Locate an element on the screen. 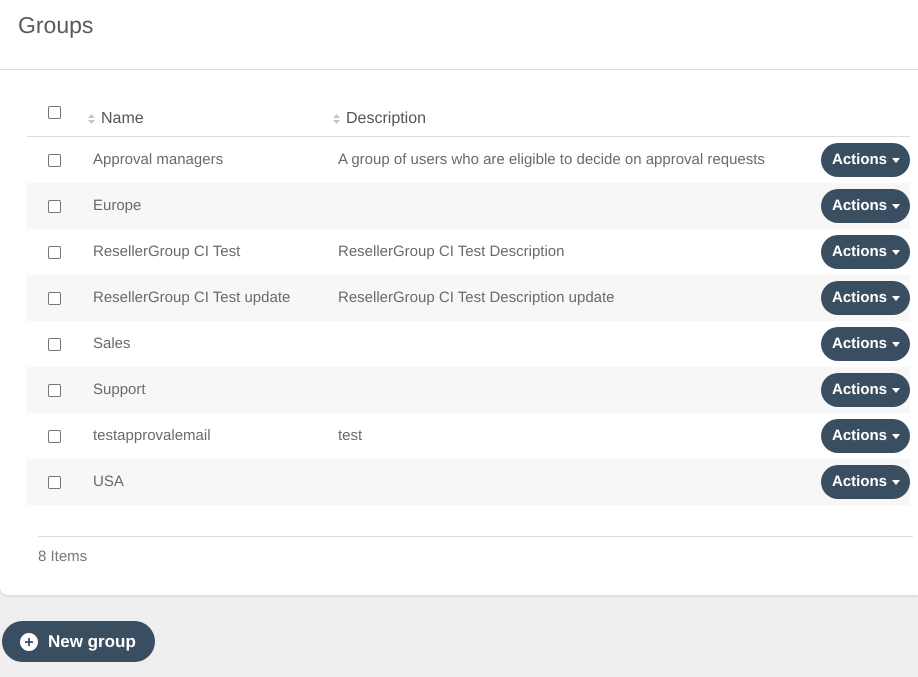 Image resolution: width=918 pixels, height=677 pixels. group-description: A group of users who are eligible to decide on approval requests is located at coordinates (551, 160).